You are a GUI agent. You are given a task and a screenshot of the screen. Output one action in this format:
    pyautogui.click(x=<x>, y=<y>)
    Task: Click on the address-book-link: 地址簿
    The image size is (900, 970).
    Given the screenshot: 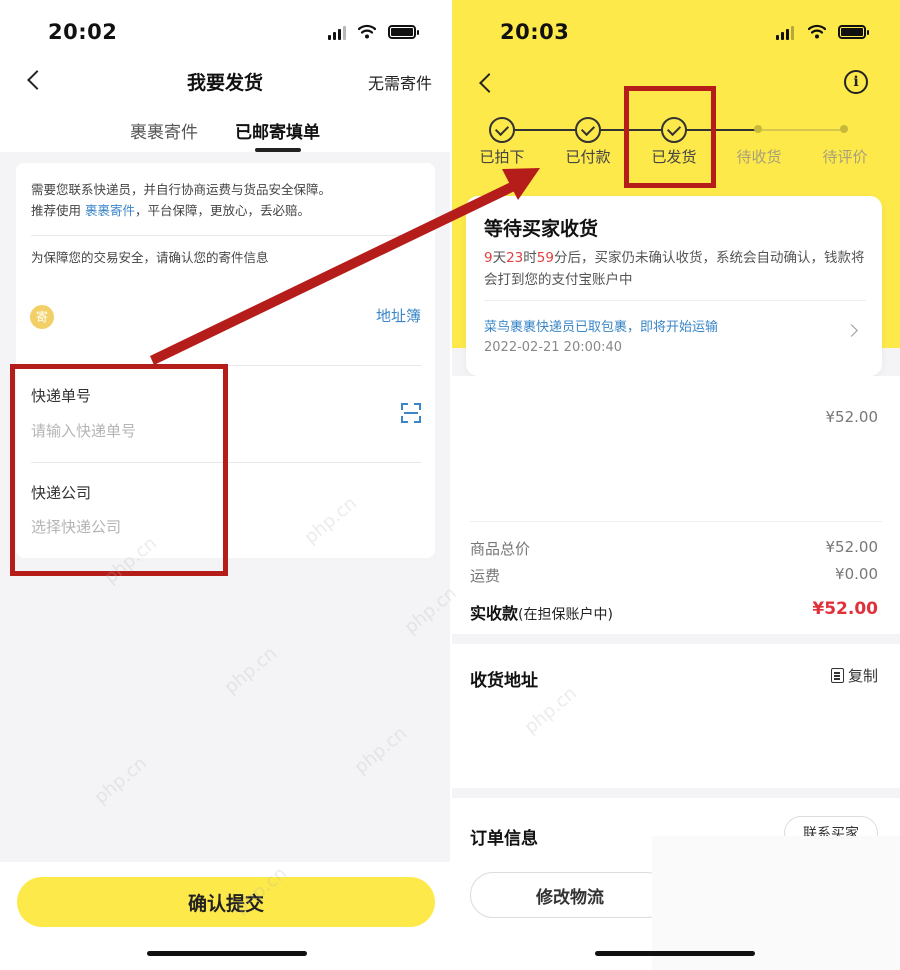 What is the action you would take?
    pyautogui.click(x=398, y=315)
    